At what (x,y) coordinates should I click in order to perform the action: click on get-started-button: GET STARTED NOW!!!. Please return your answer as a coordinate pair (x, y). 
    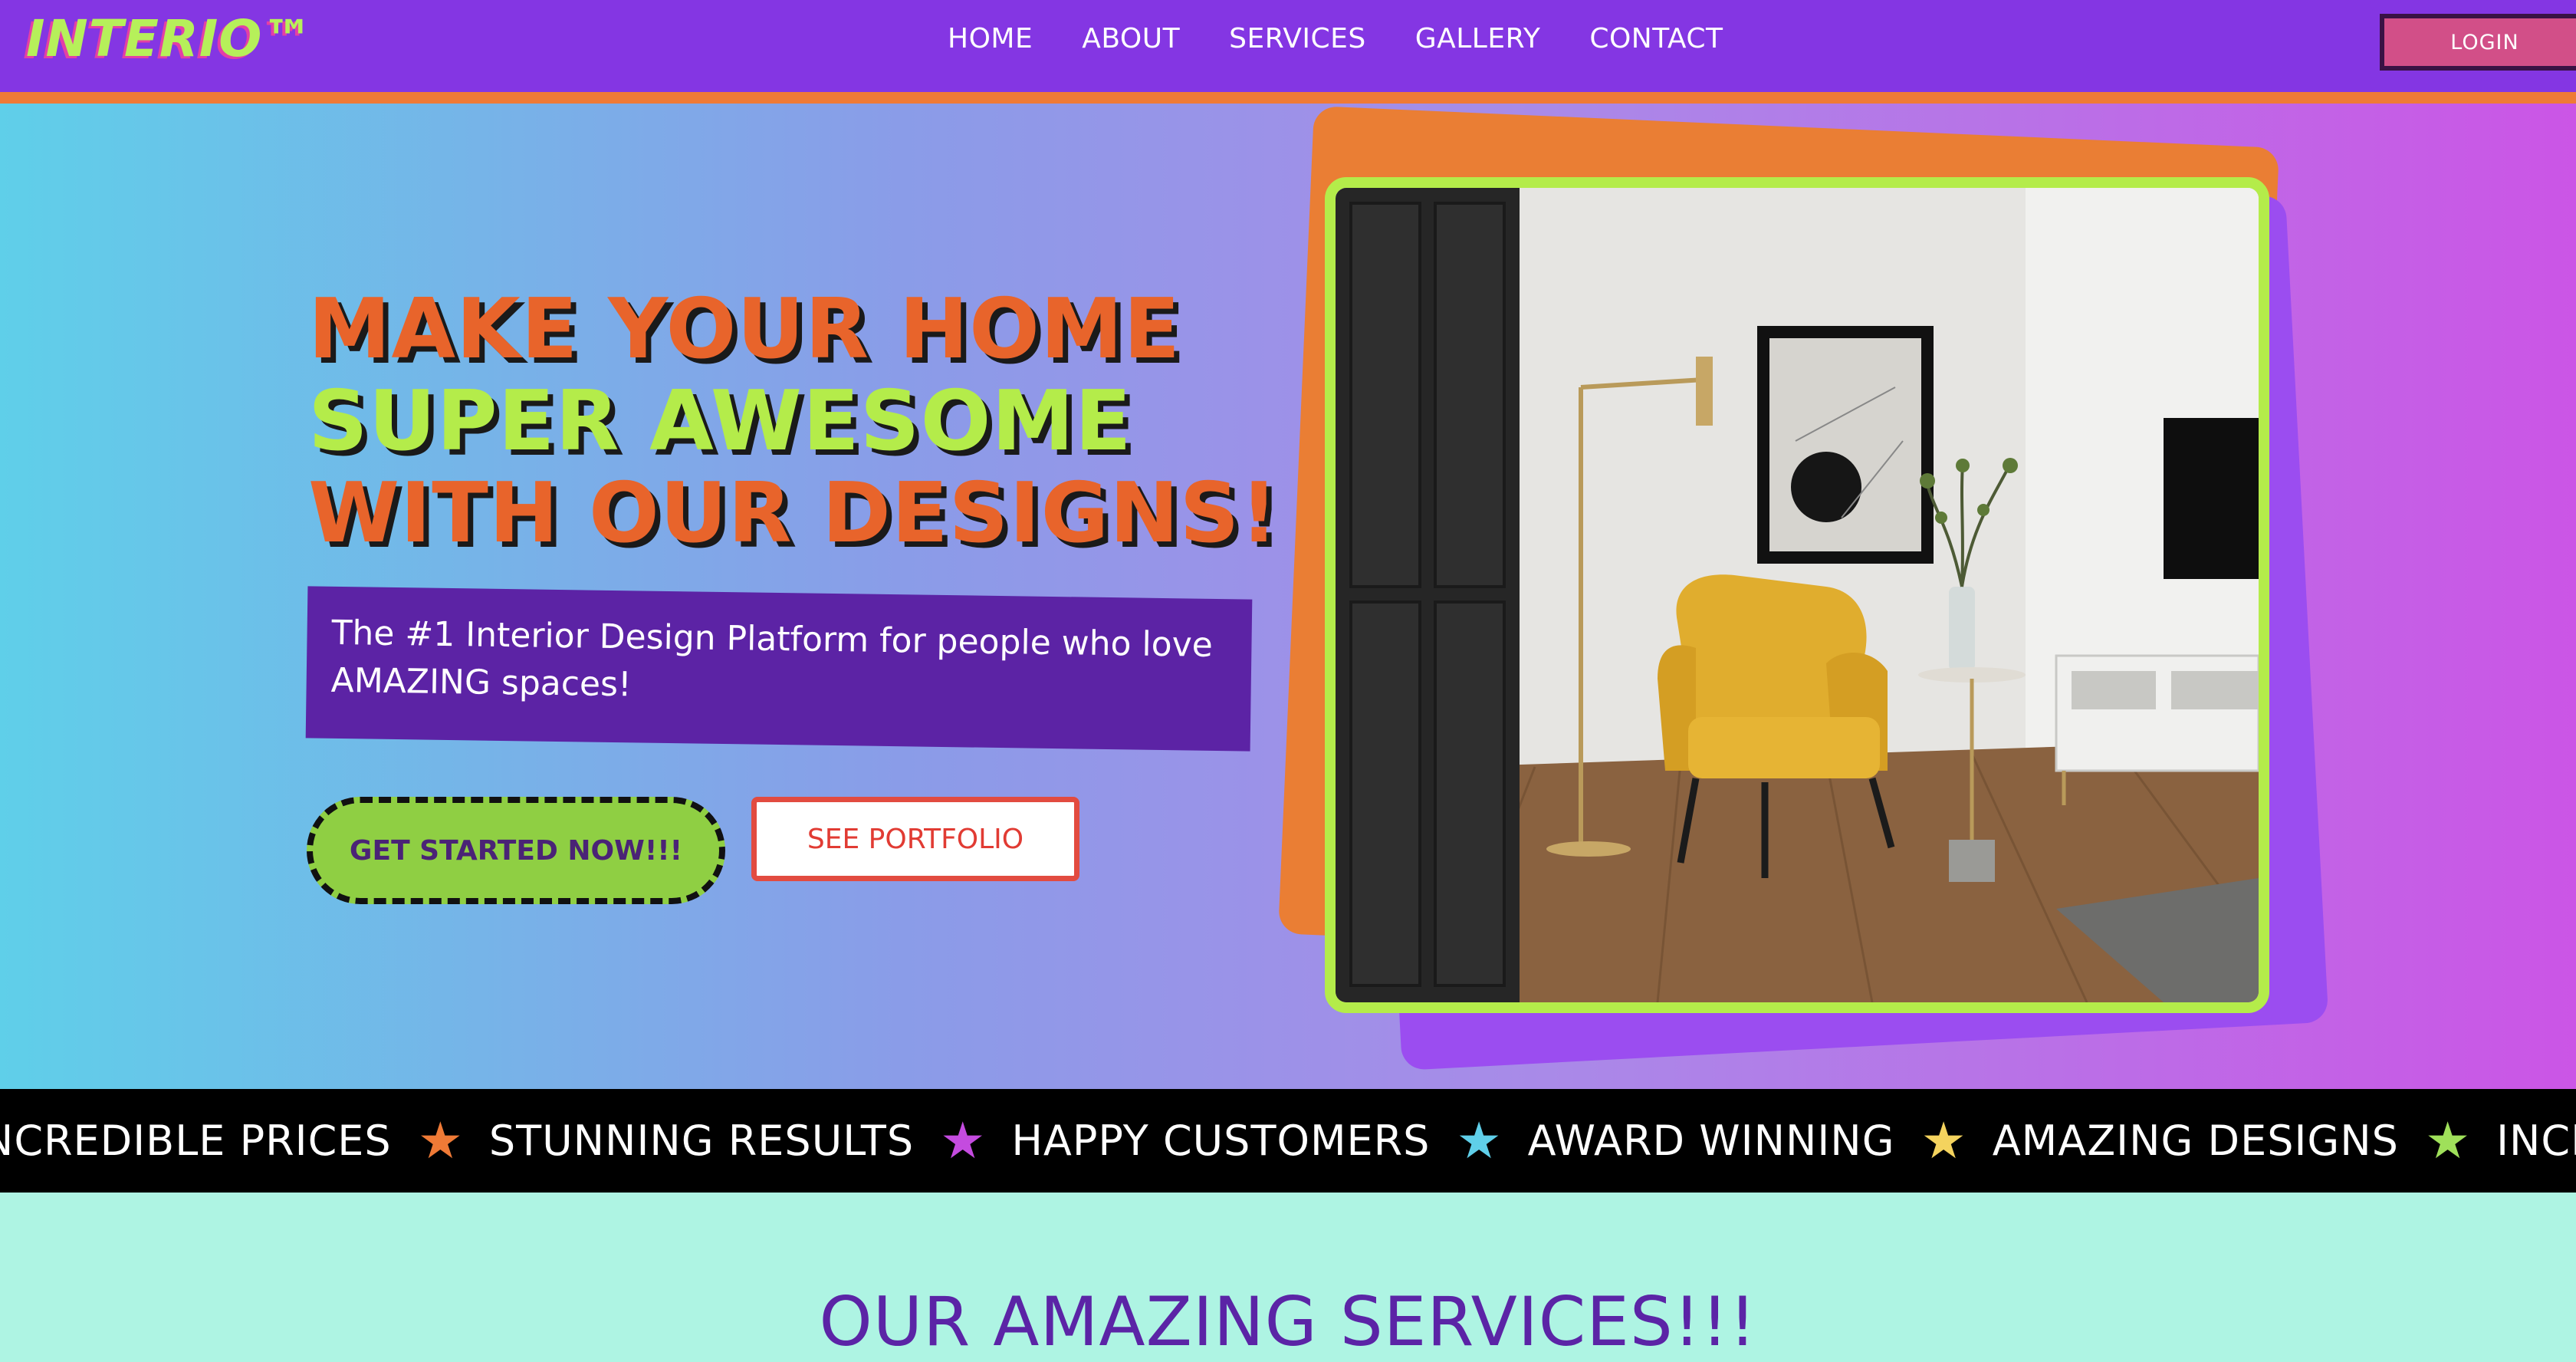
    Looking at the image, I should click on (516, 850).